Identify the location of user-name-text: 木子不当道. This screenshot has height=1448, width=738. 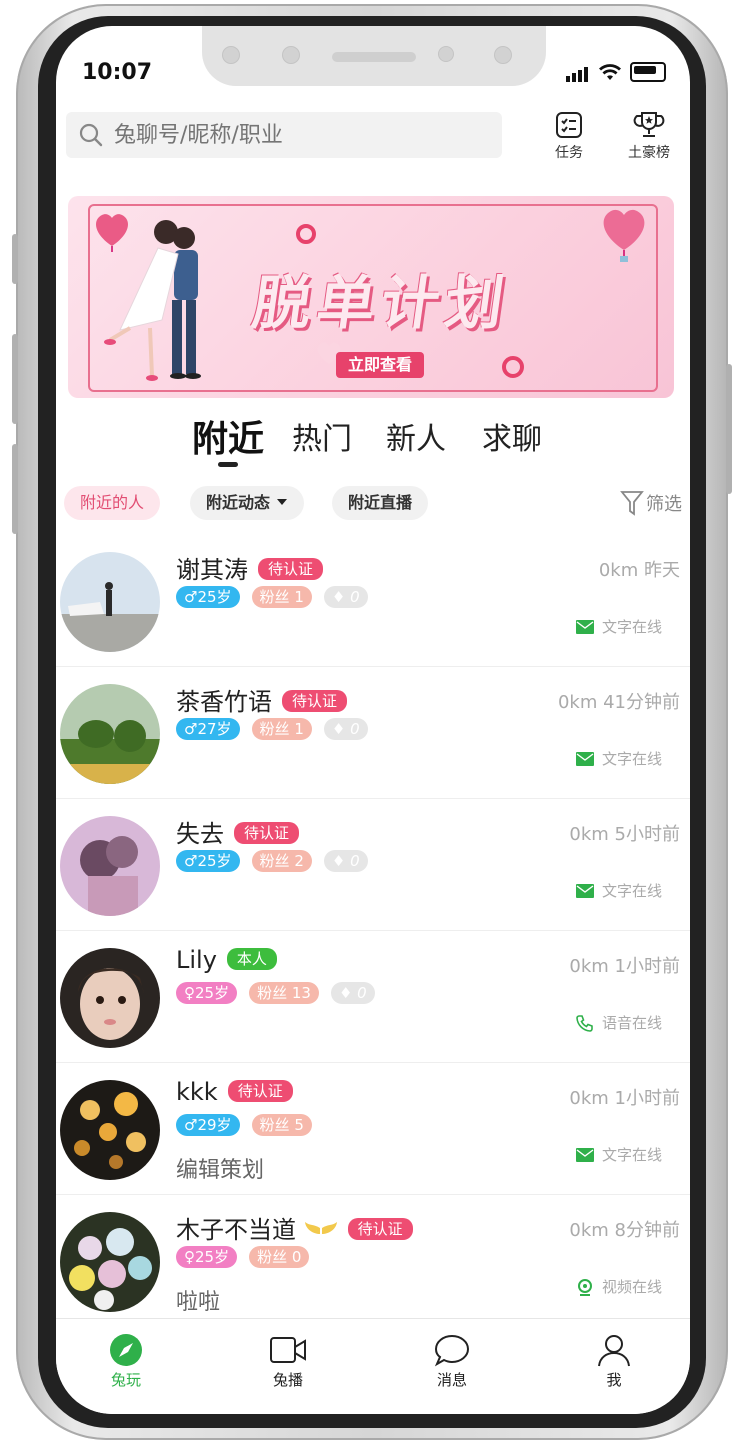
(236, 1230).